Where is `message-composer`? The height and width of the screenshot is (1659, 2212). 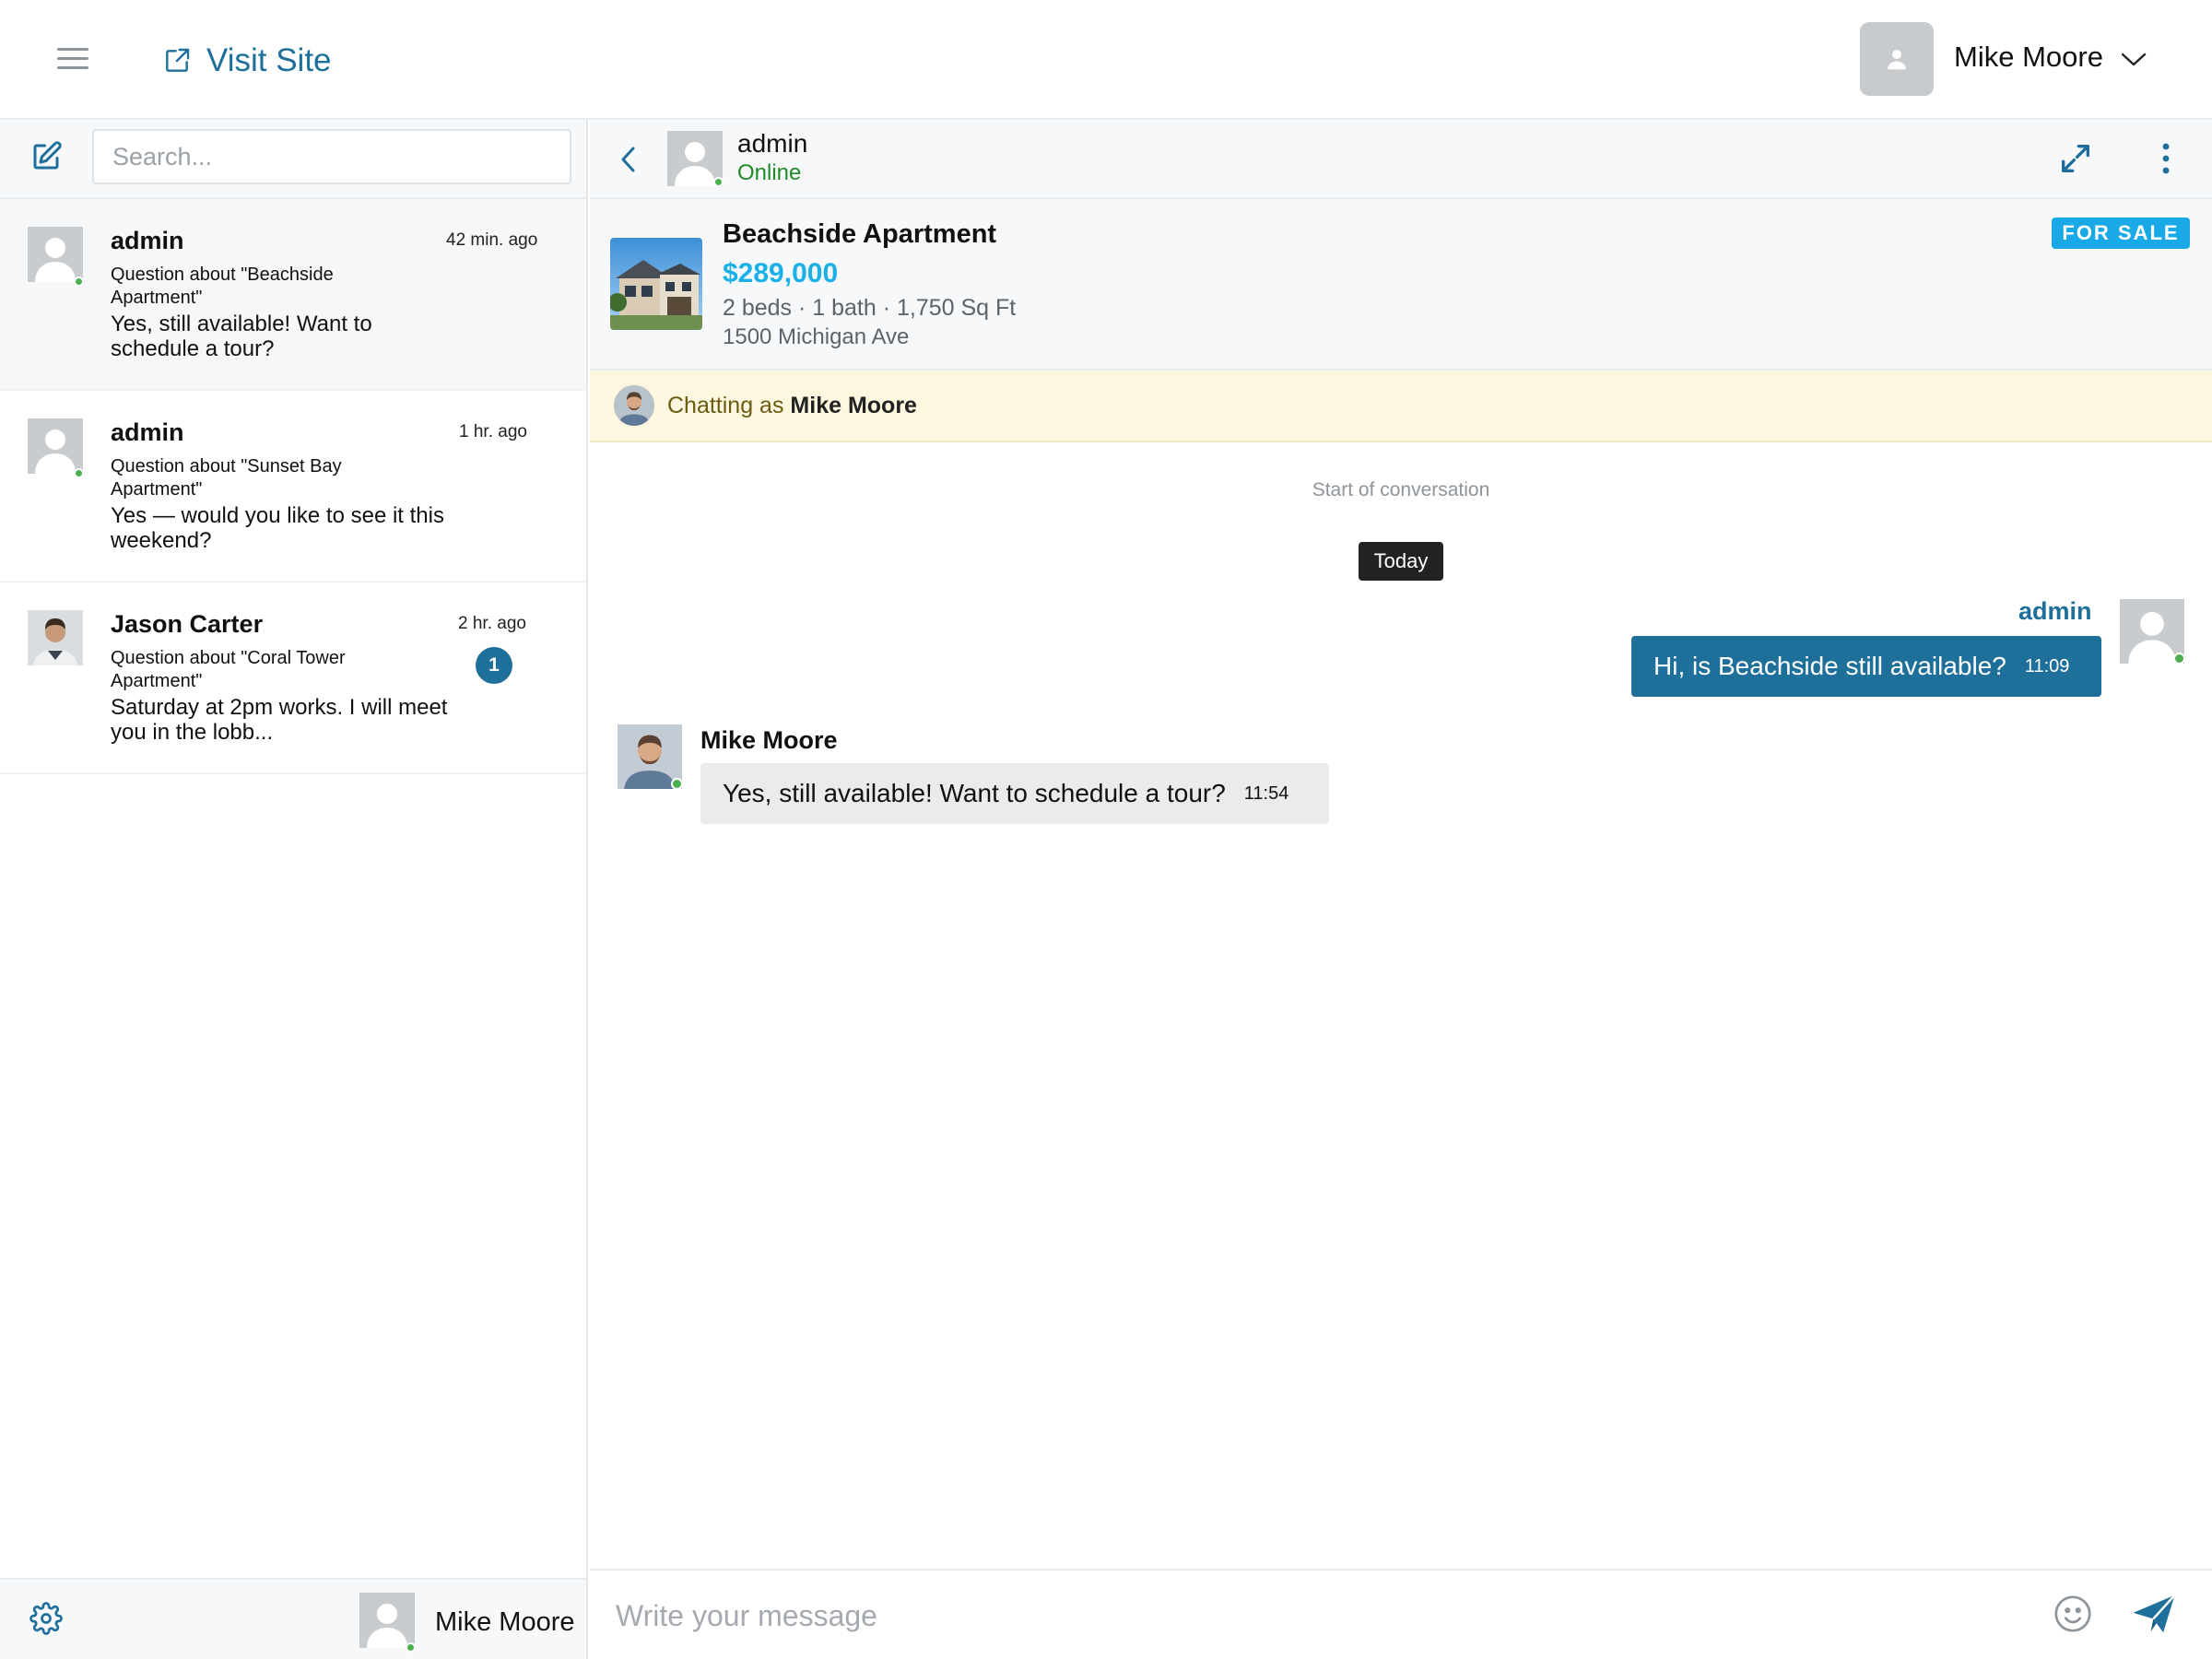
message-composer is located at coordinates (1401, 1614).